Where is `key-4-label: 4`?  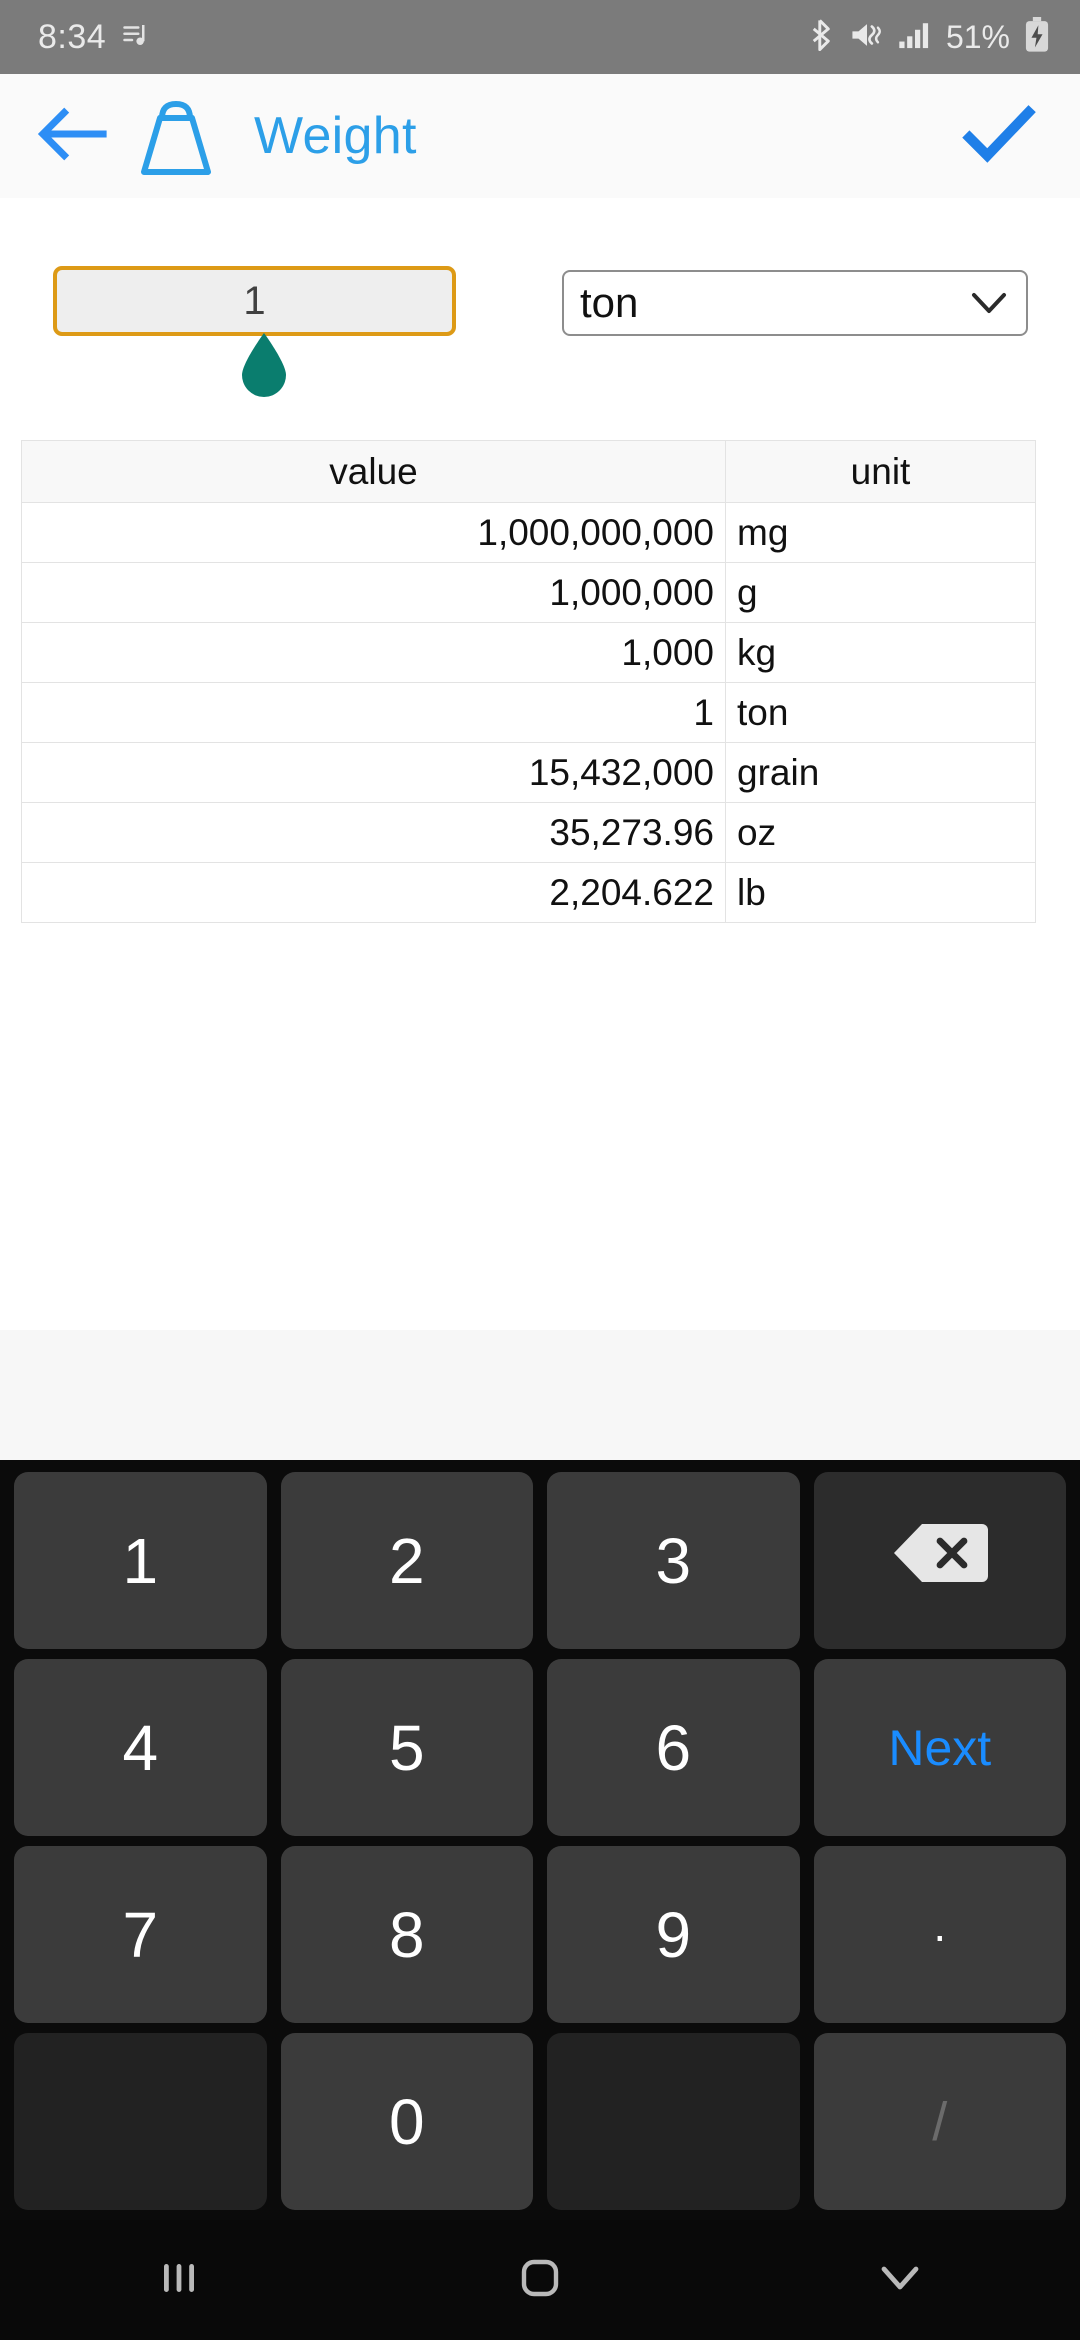 key-4-label: 4 is located at coordinates (140, 1747).